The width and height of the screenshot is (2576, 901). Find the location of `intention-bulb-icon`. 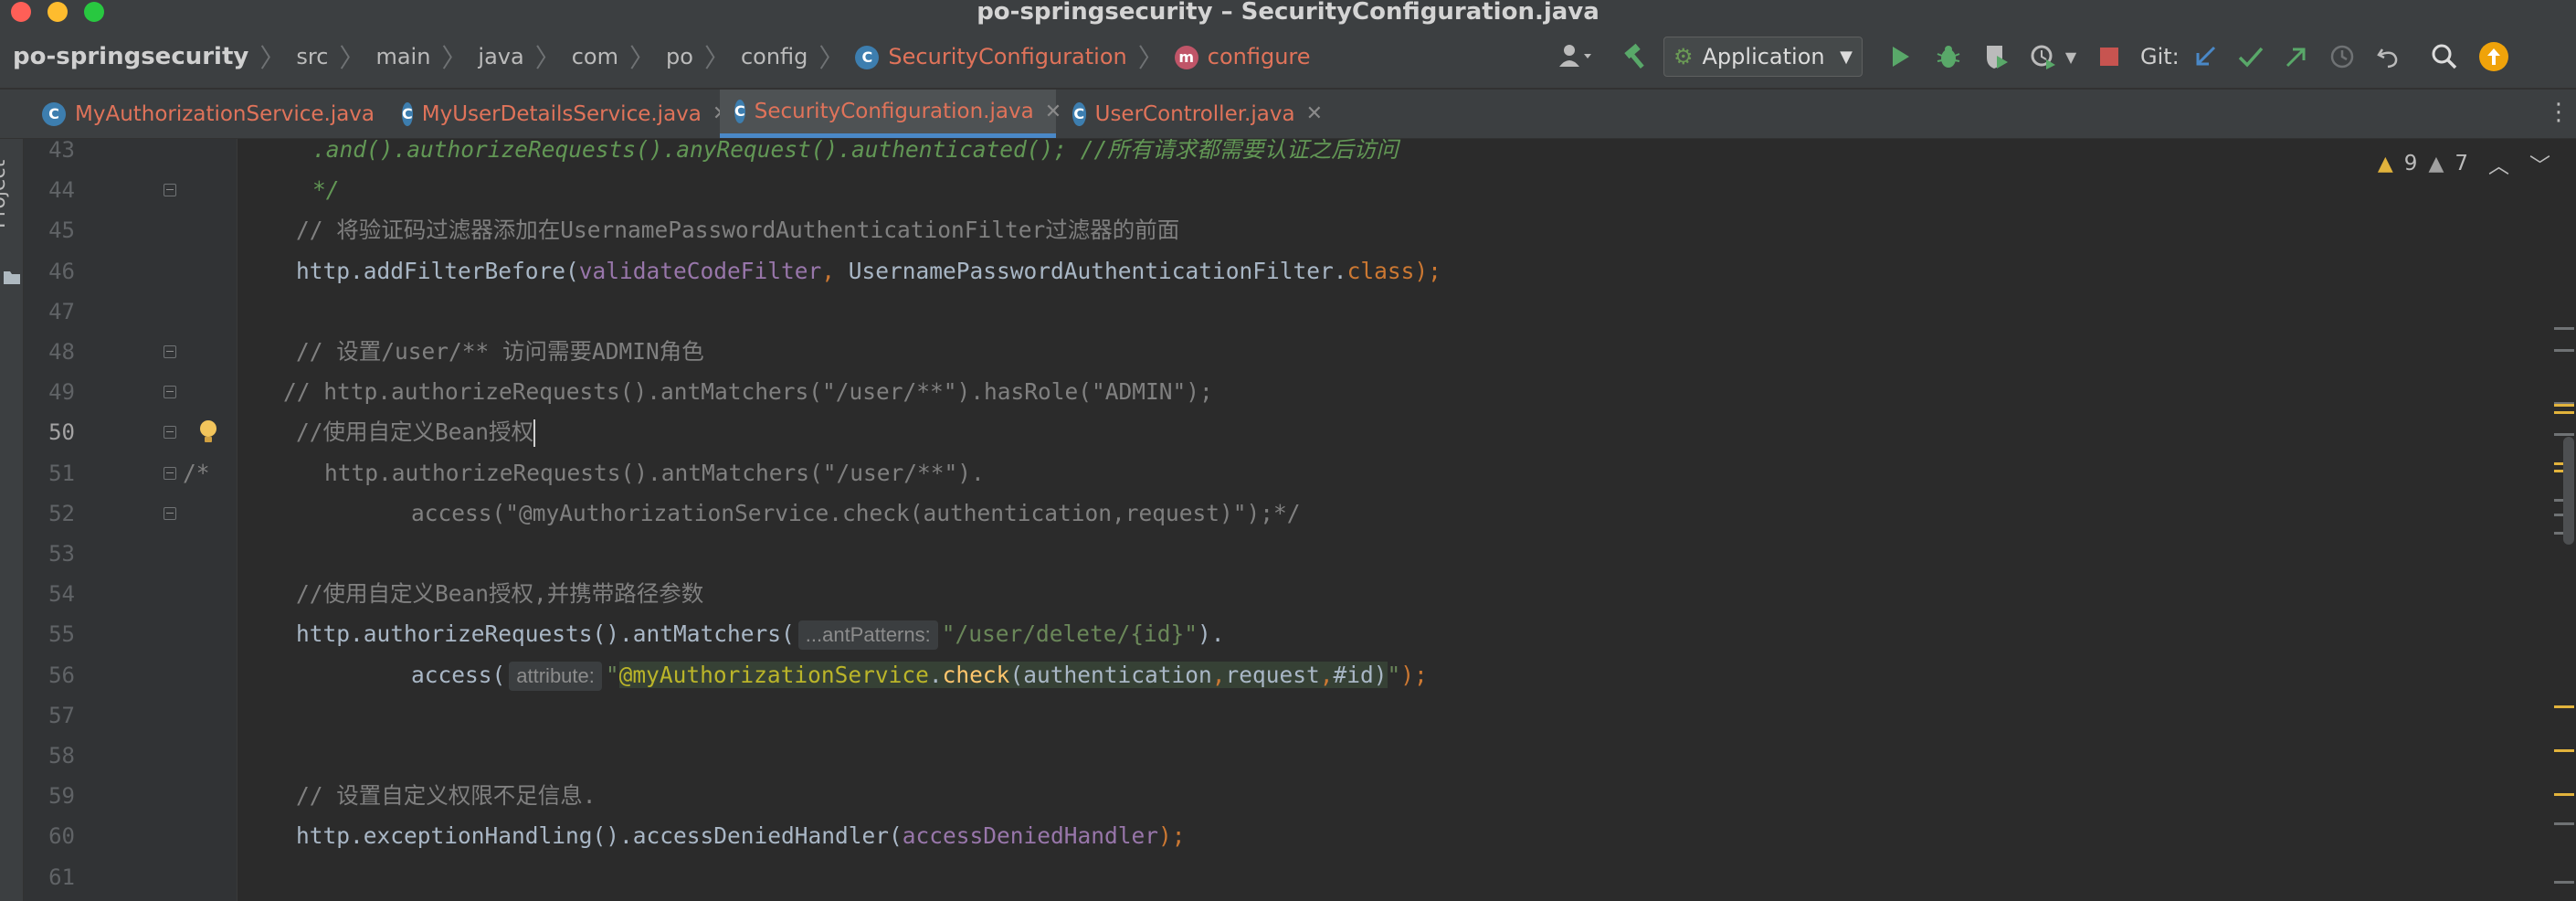

intention-bulb-icon is located at coordinates (208, 432).